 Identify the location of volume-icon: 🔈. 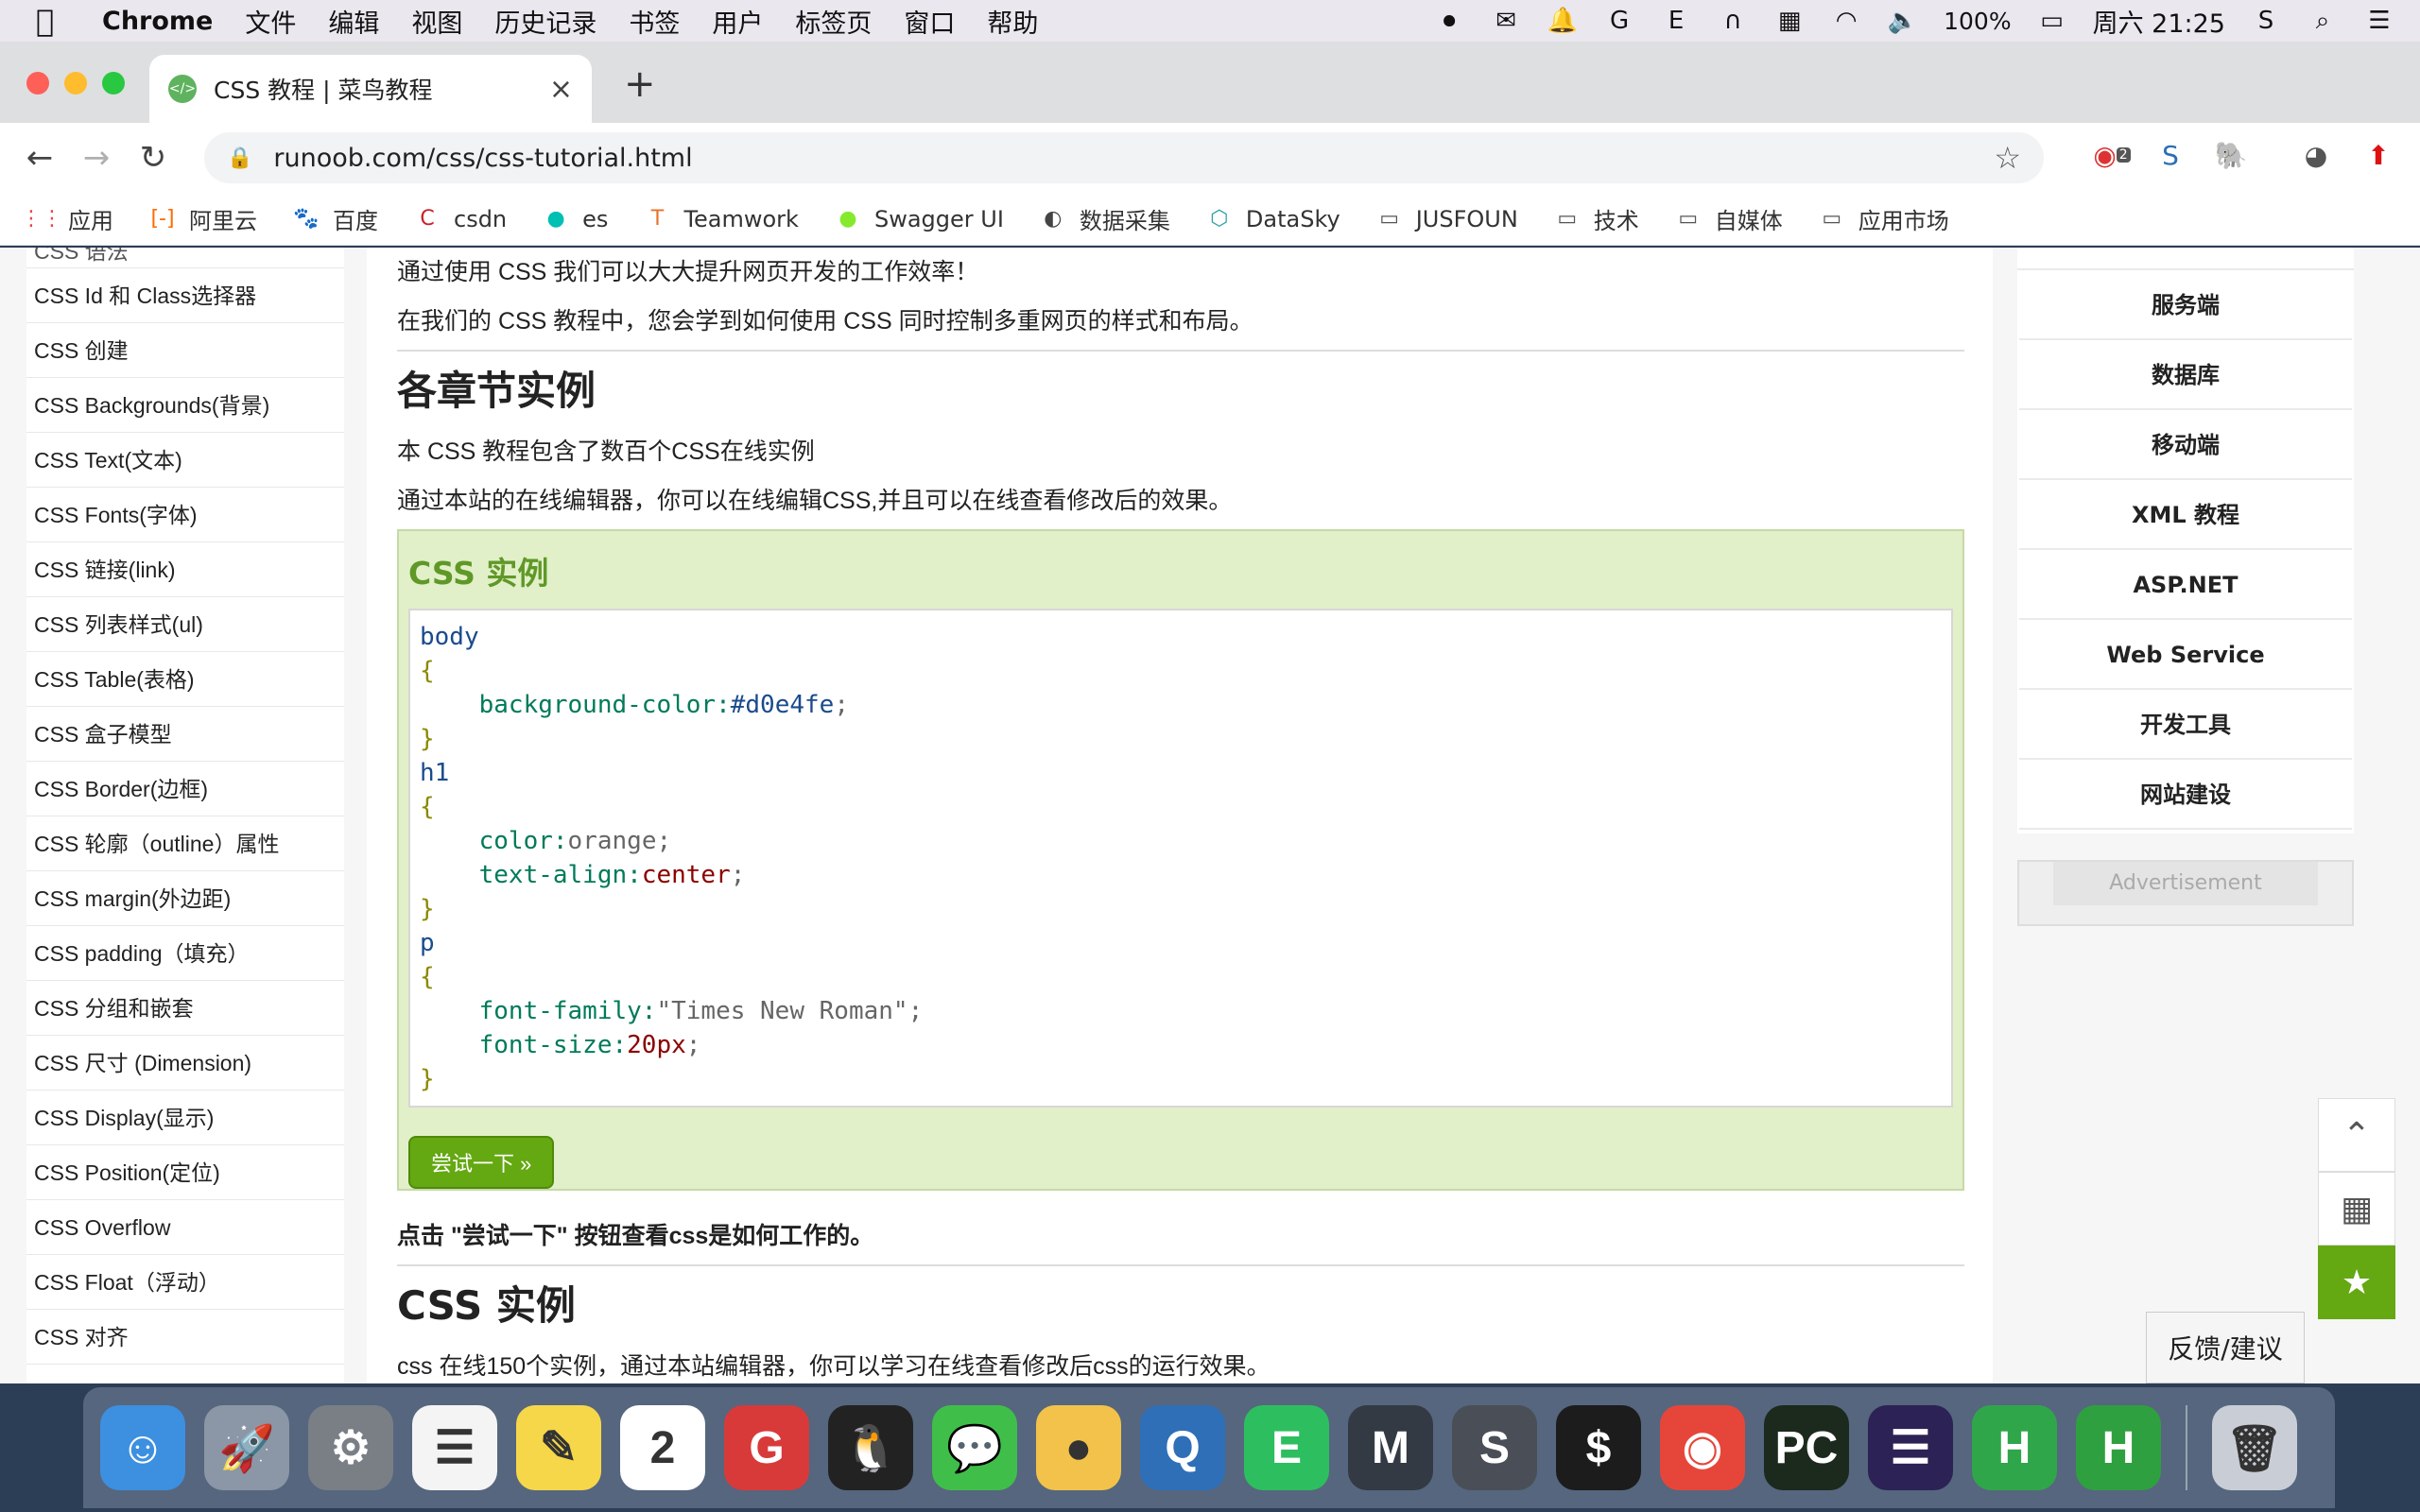
(1903, 21).